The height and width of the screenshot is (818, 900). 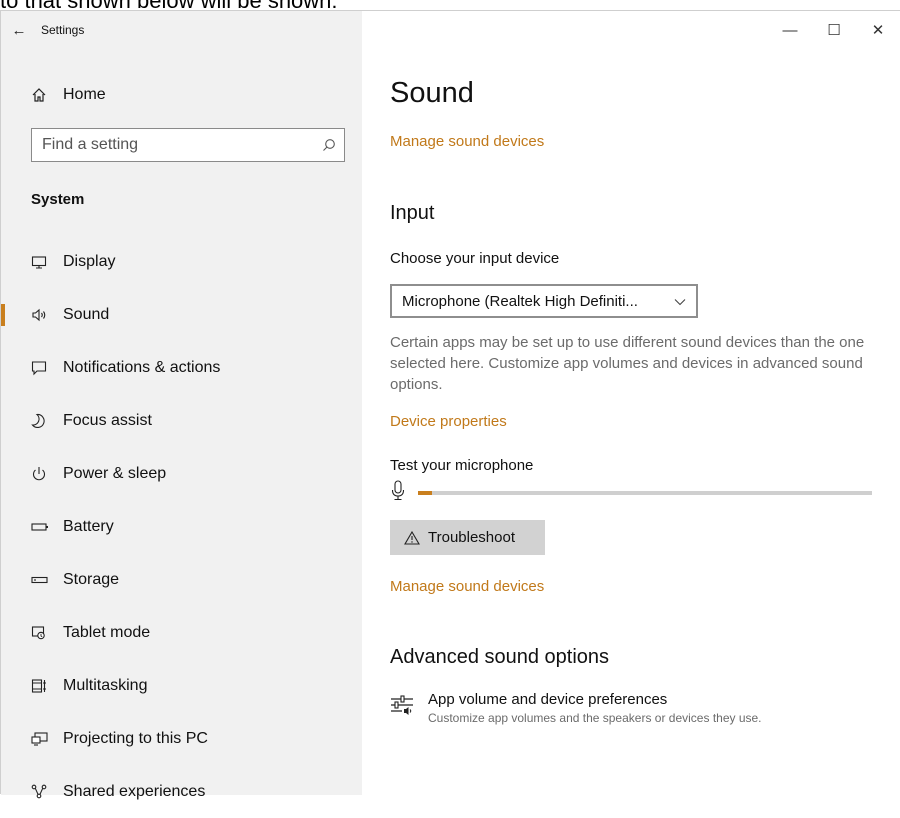 I want to click on search-input, so click(x=173, y=145).